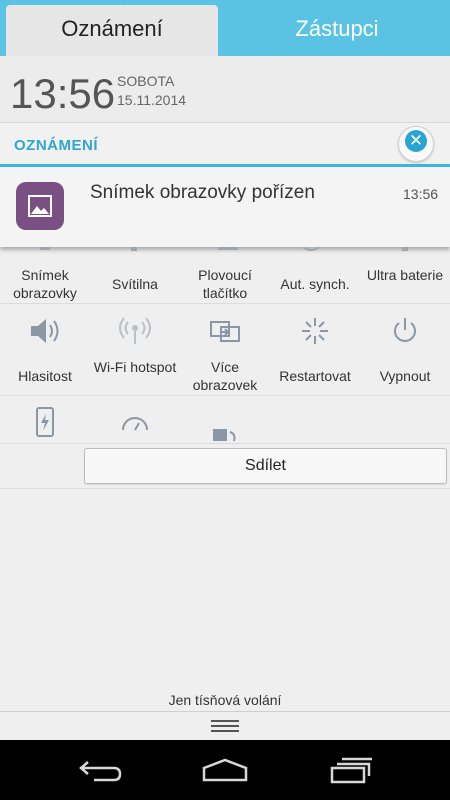 The image size is (450, 800). I want to click on toggle-screenshot: Snímek obrazovky, so click(45, 284).